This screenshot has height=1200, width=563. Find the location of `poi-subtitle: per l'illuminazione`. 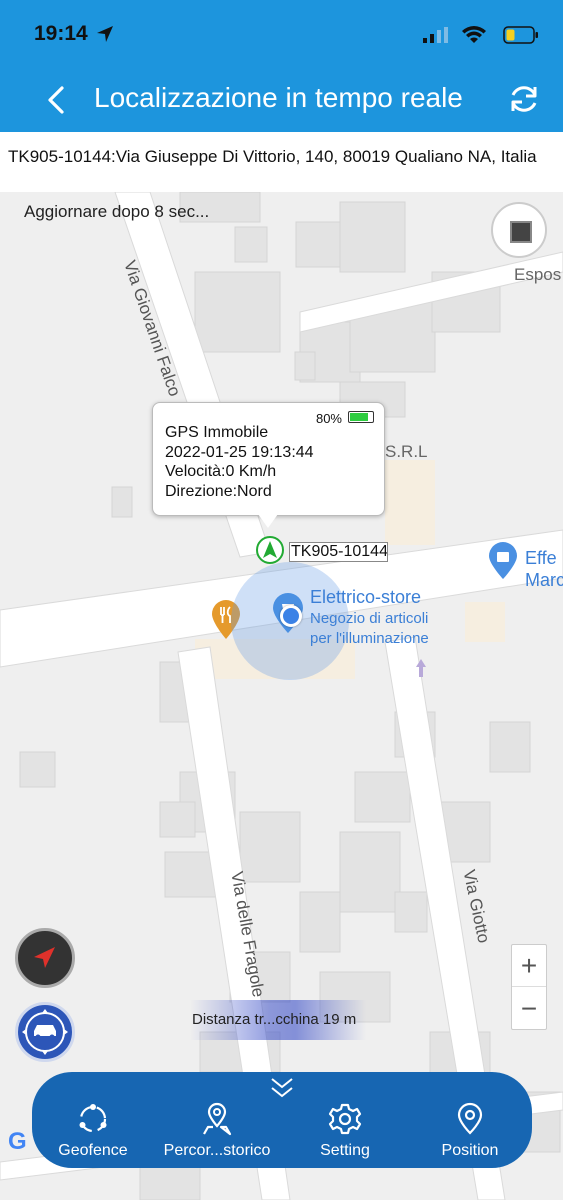

poi-subtitle: per l'illuminazione is located at coordinates (369, 638).